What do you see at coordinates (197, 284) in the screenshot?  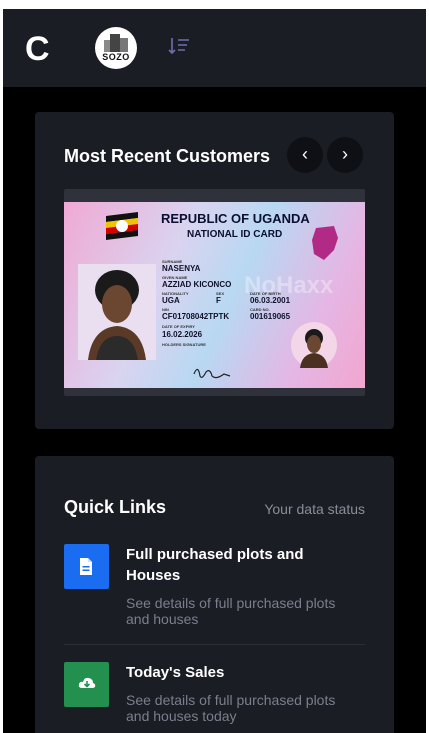 I see `given-name-value: AZZIAD KICONCO` at bounding box center [197, 284].